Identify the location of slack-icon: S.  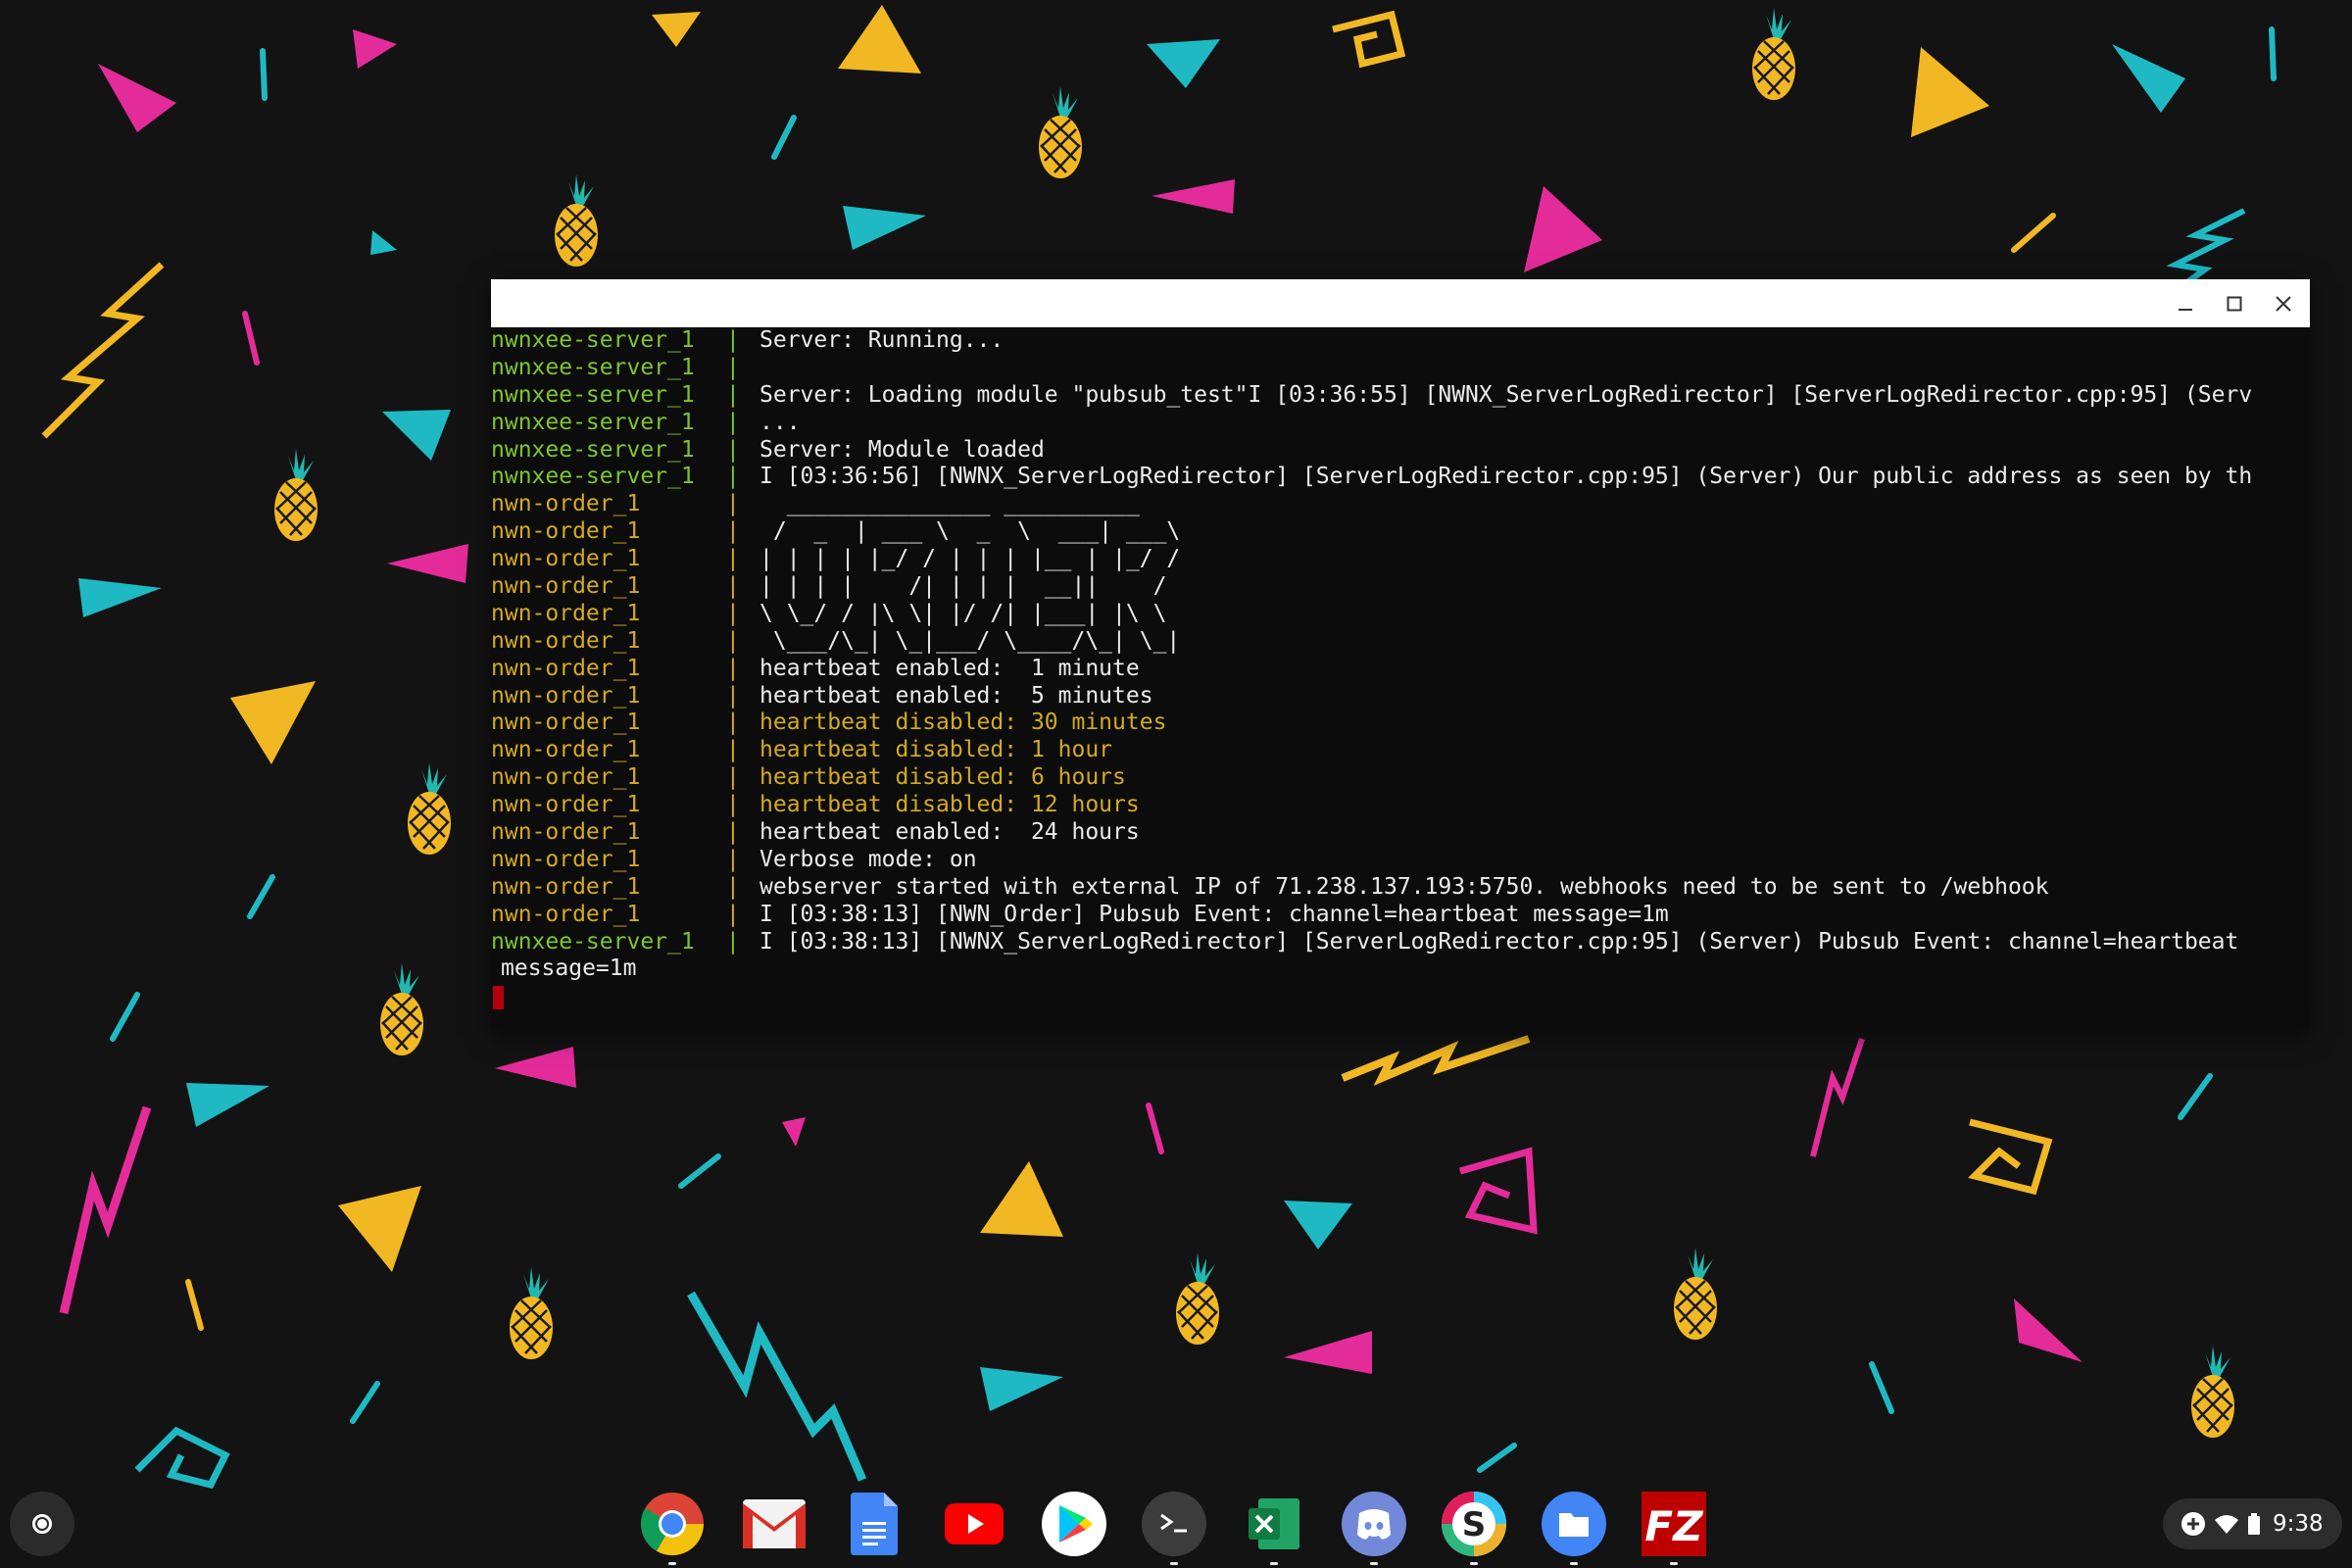
(1474, 1524).